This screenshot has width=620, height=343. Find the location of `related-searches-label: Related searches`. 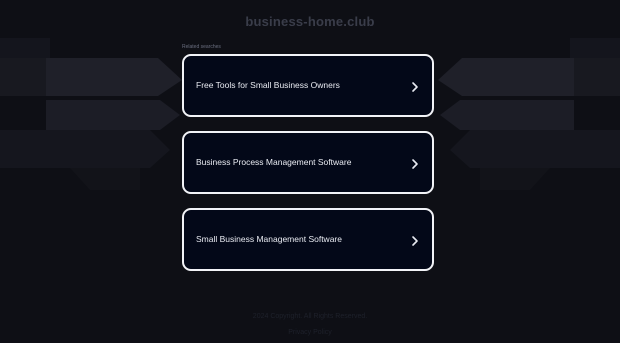

related-searches-label: Related searches is located at coordinates (201, 47).